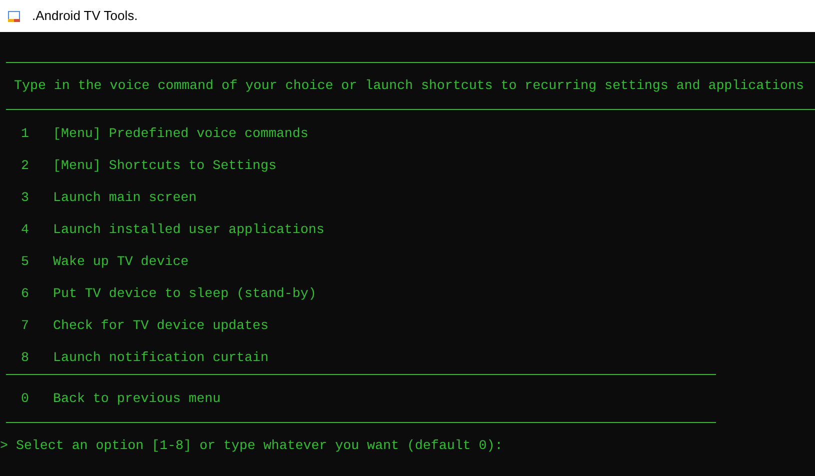  What do you see at coordinates (160, 358) in the screenshot?
I see `option-label: Launch notification curtain` at bounding box center [160, 358].